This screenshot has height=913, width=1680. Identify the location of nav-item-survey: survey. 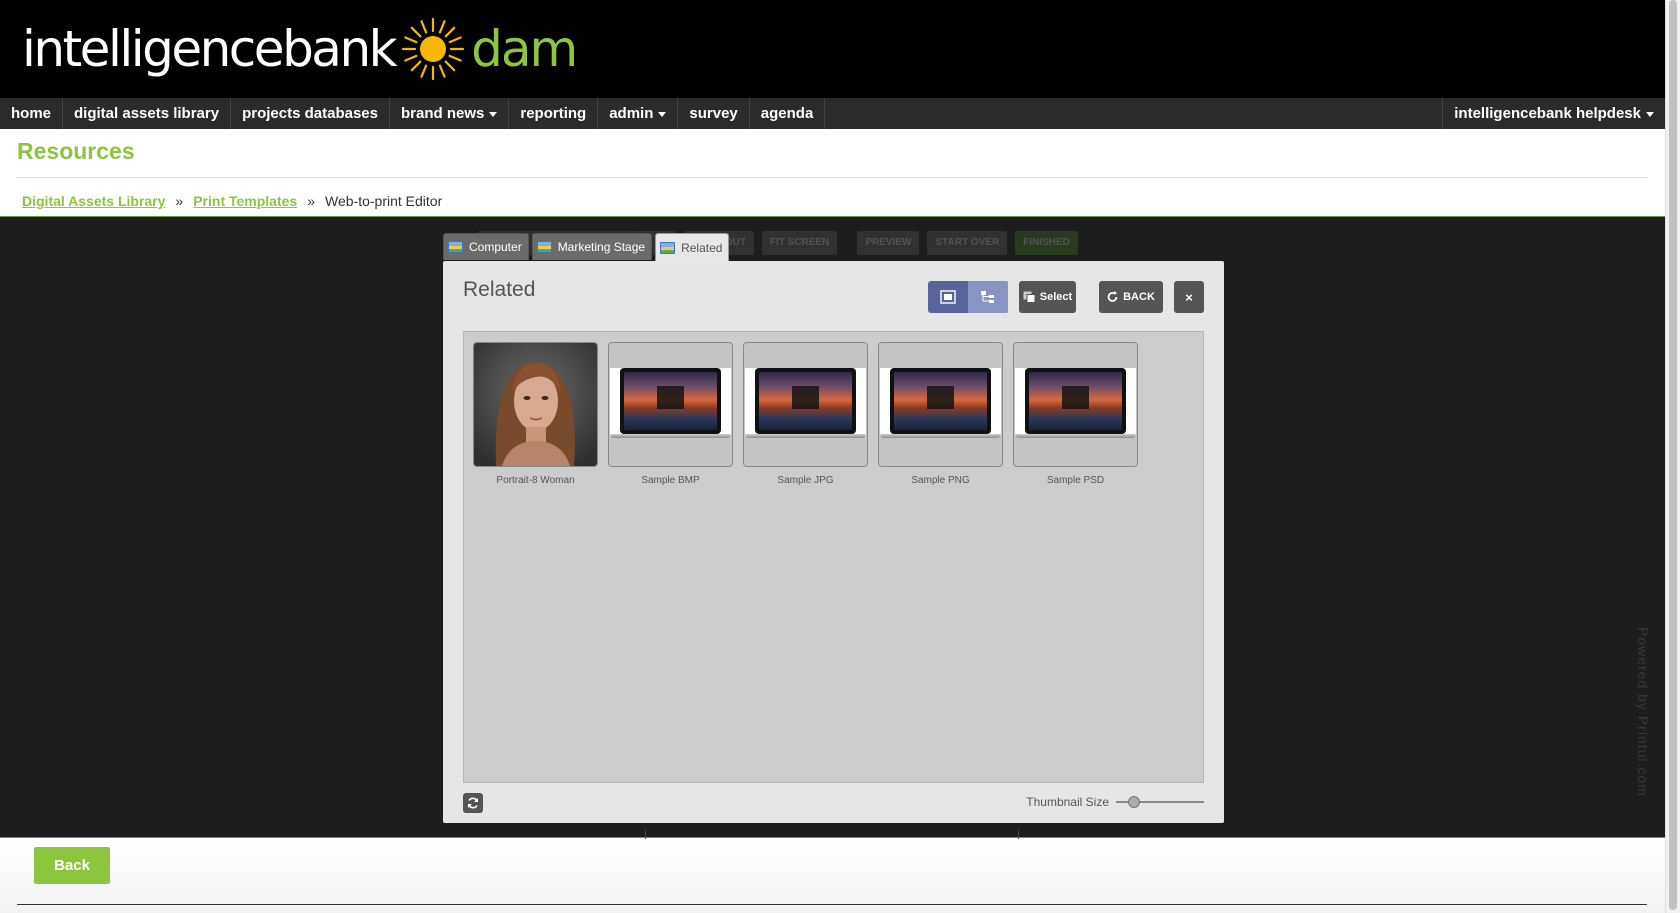
(714, 113).